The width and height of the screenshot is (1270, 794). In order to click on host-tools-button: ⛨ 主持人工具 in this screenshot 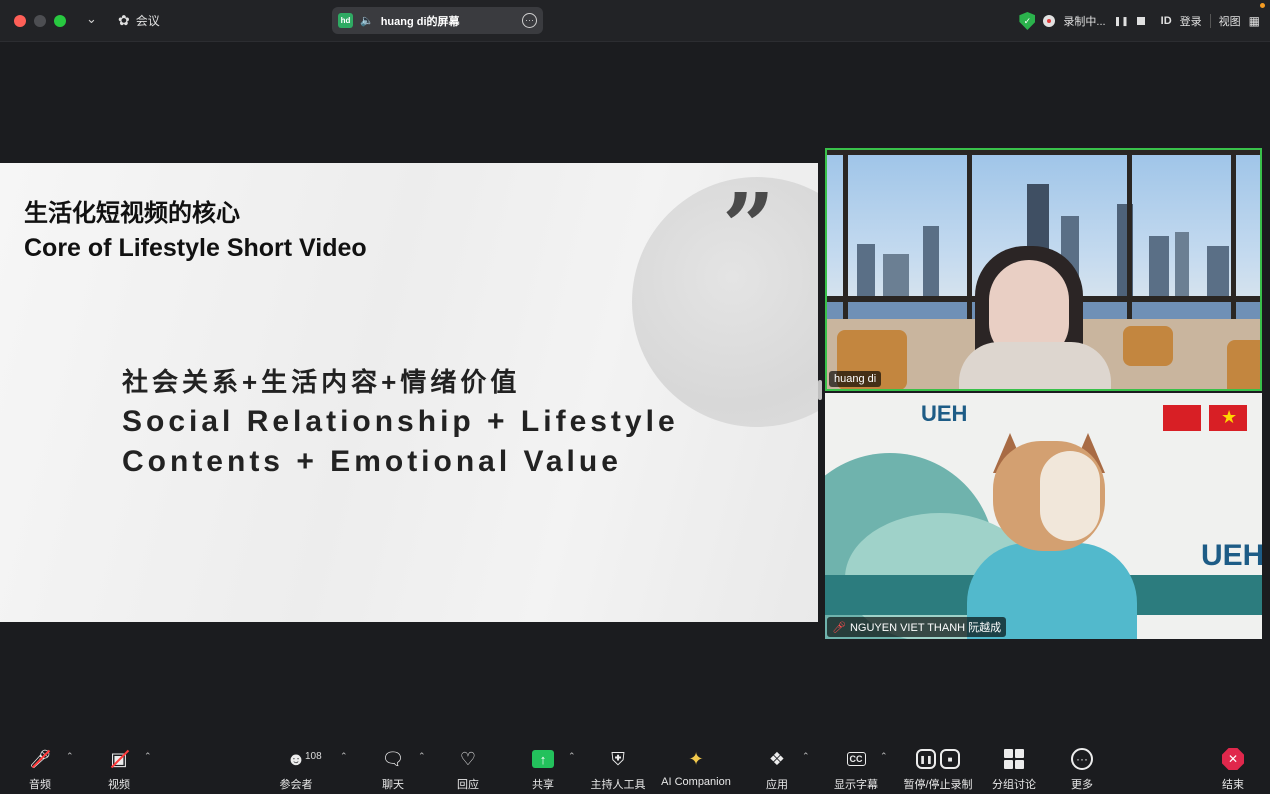, I will do `click(618, 767)`.